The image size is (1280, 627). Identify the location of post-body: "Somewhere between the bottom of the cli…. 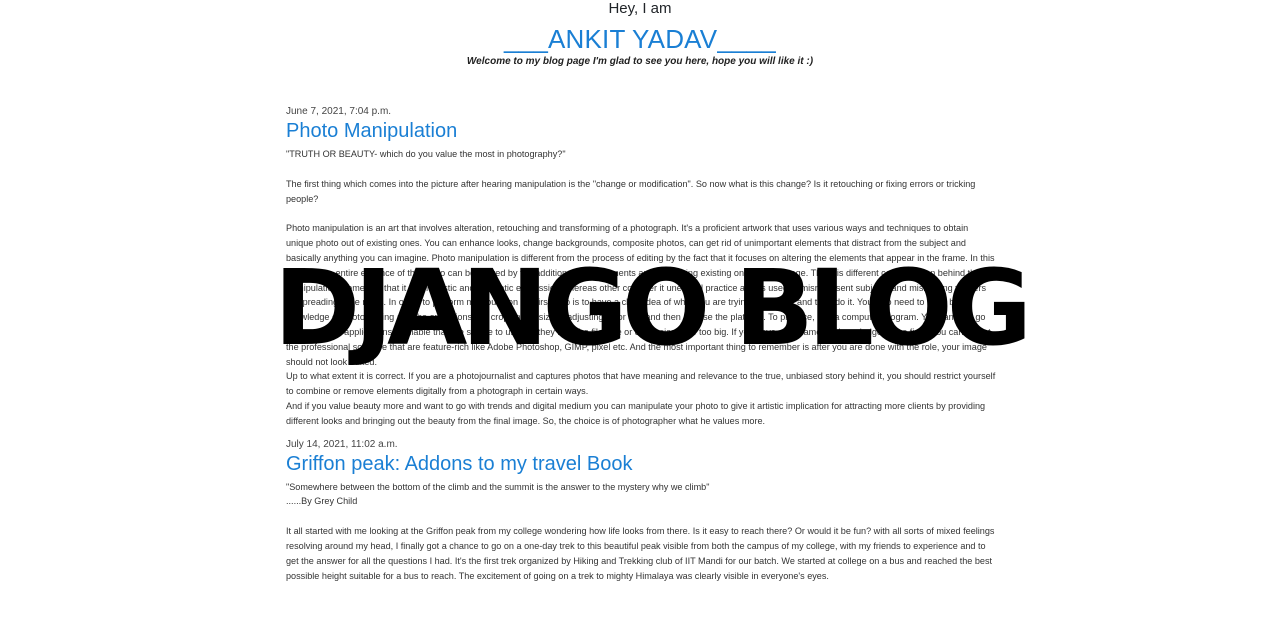
(641, 532).